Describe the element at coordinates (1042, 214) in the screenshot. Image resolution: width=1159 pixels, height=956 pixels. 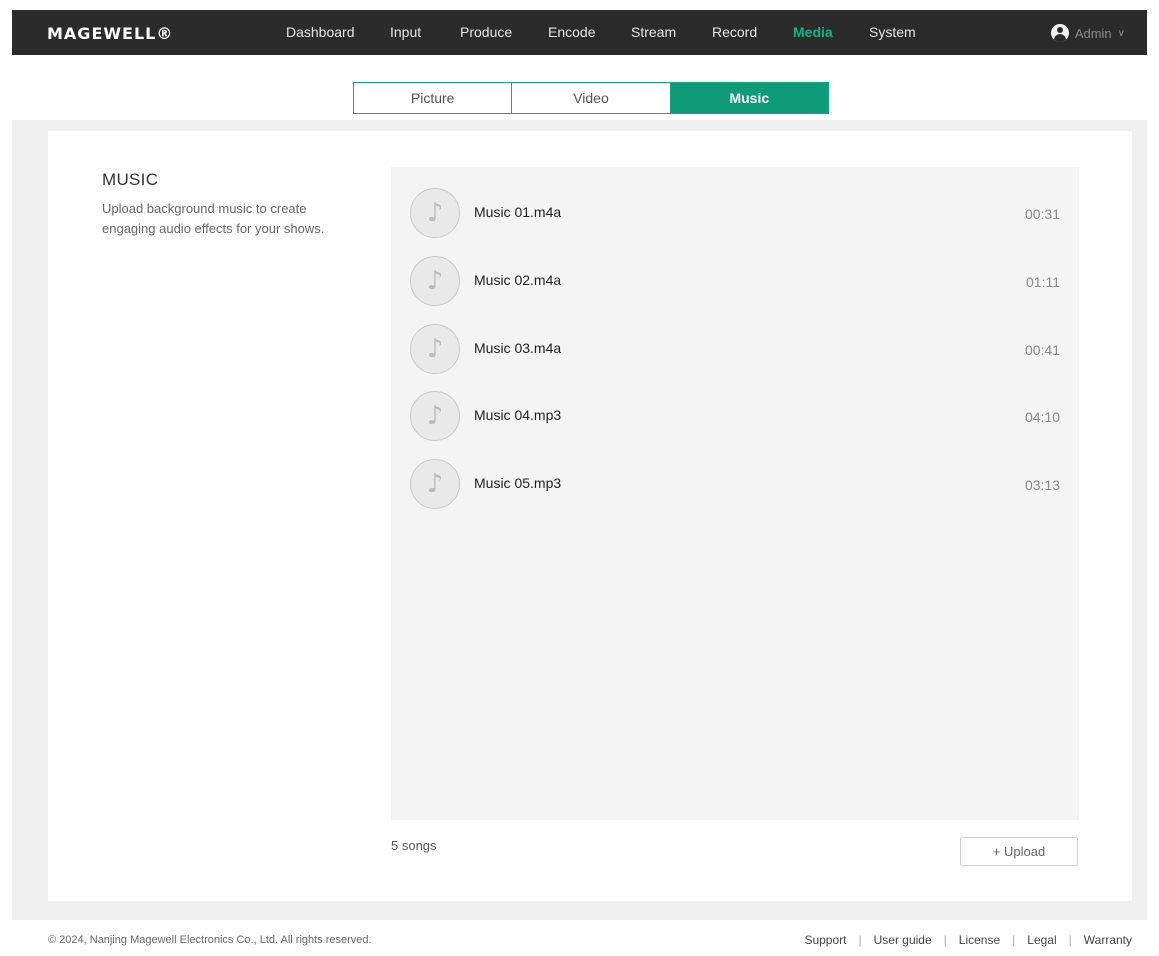
I see `music-duration: 00:31` at that location.